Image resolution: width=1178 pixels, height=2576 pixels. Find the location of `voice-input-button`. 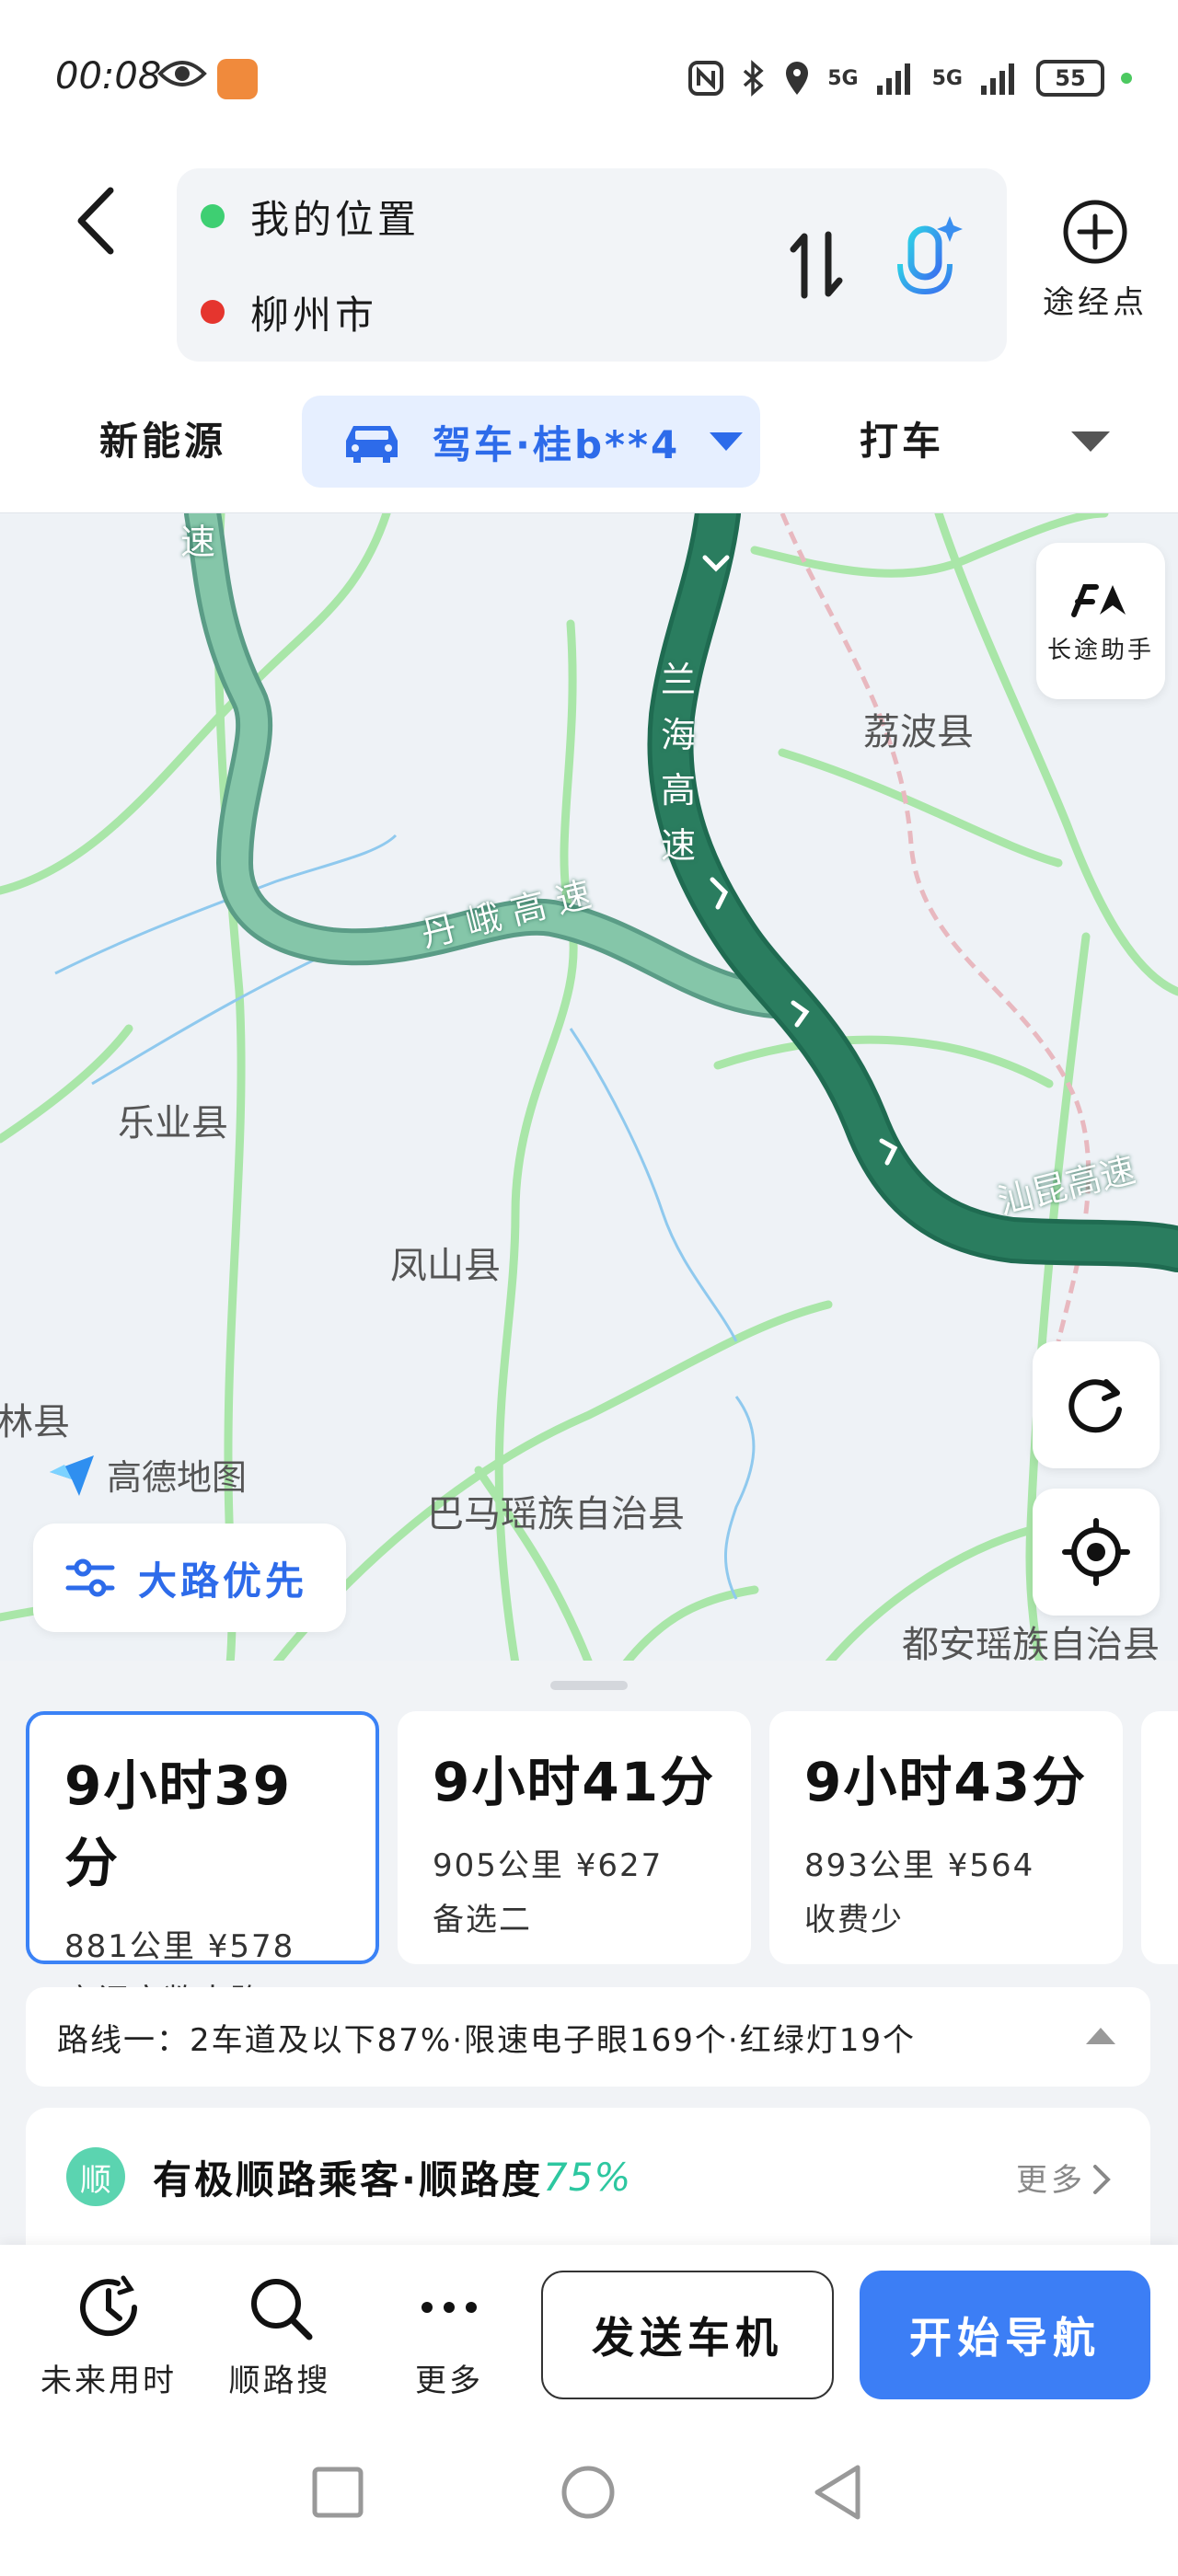

voice-input-button is located at coordinates (926, 263).